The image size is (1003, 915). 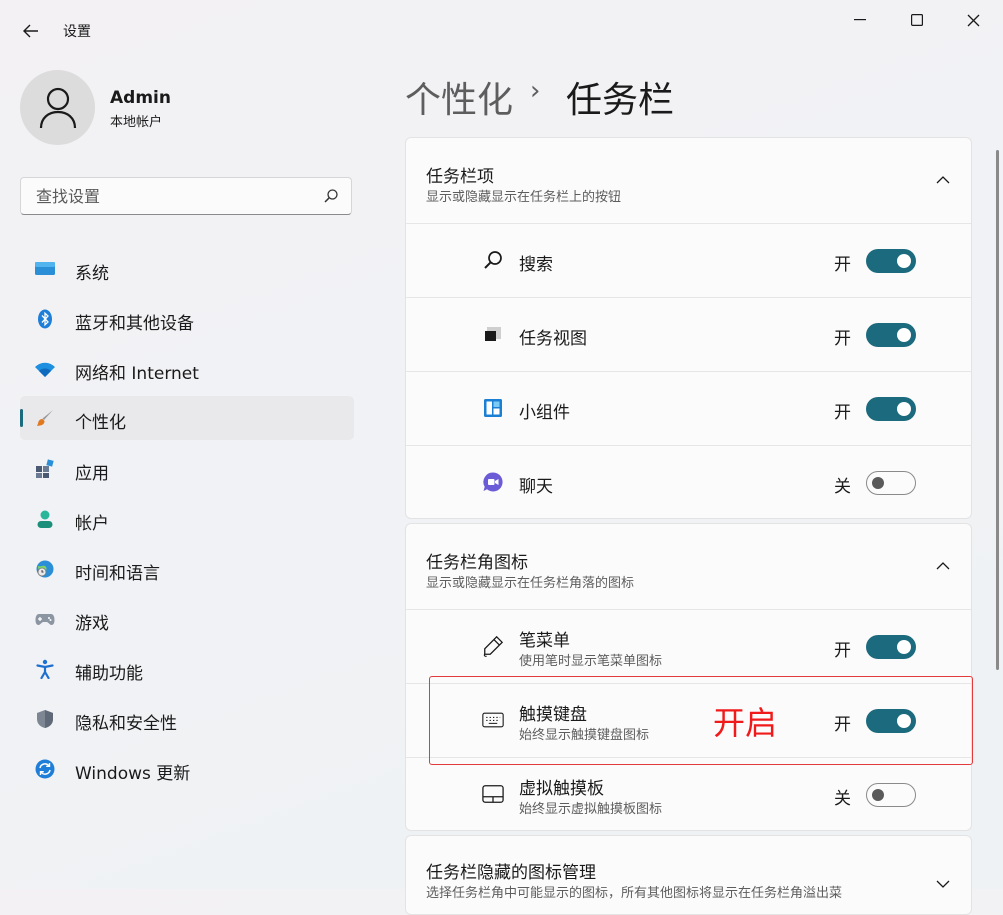 I want to click on chat-toggle, so click(x=891, y=483).